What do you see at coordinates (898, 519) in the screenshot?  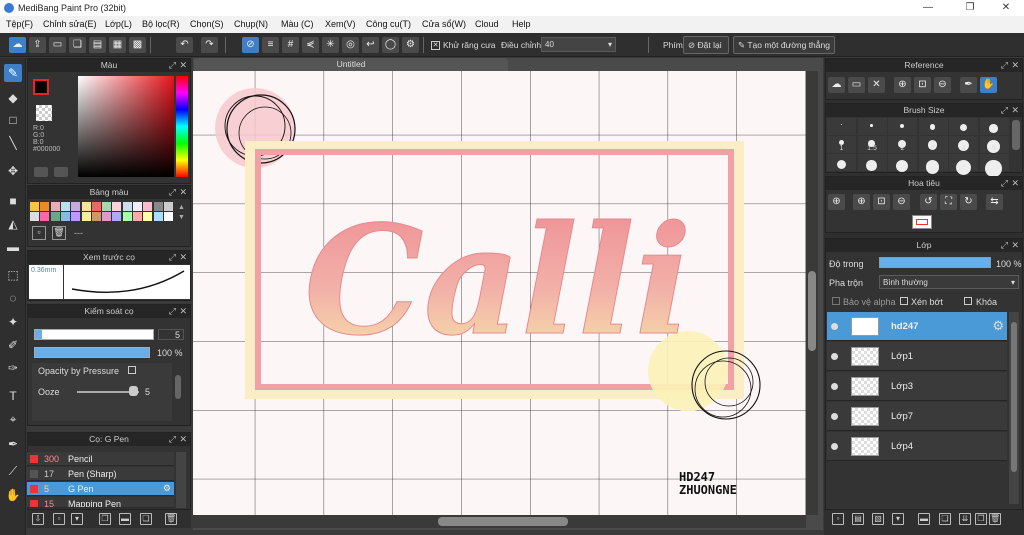 I see `add-layer-menu-icon: ▾` at bounding box center [898, 519].